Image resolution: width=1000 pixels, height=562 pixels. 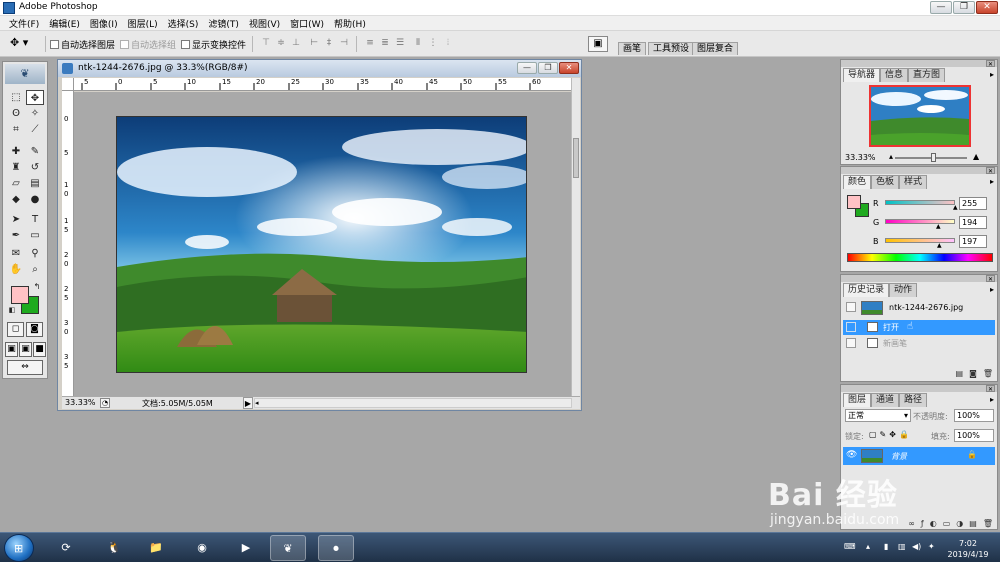 I want to click on fill-field: 100%, so click(x=974, y=435).